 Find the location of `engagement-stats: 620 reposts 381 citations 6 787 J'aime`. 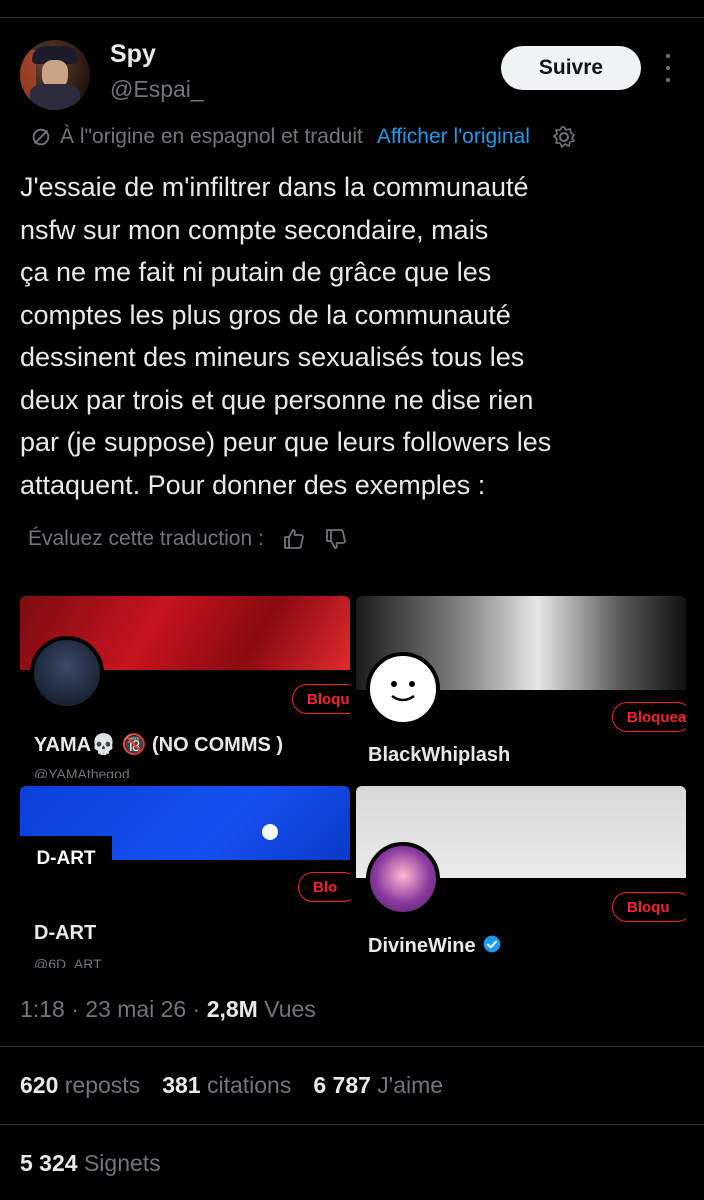

engagement-stats: 620 reposts 381 citations 6 787 J'aime is located at coordinates (242, 1085).